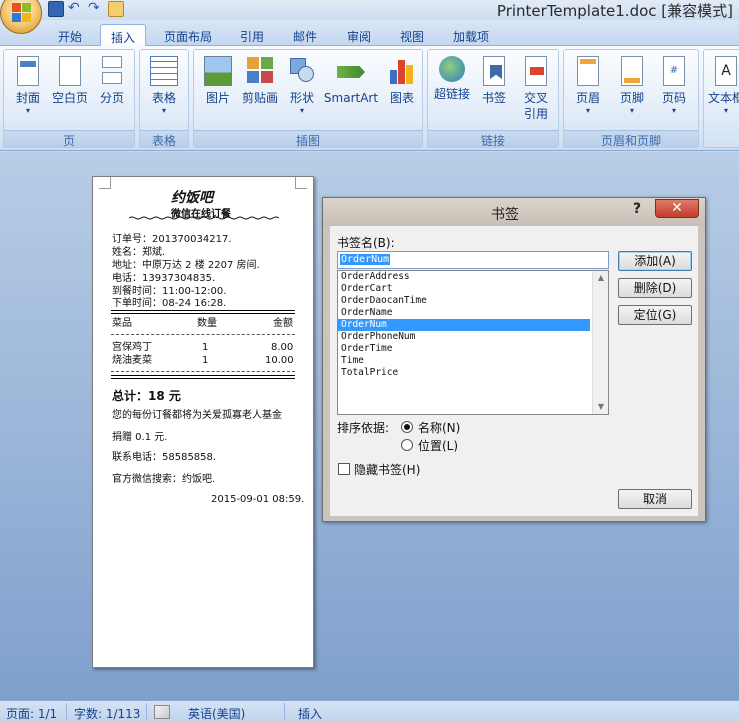 The width and height of the screenshot is (739, 722). Describe the element at coordinates (76, 9) in the screenshot. I see `undo-icon: ↶` at that location.